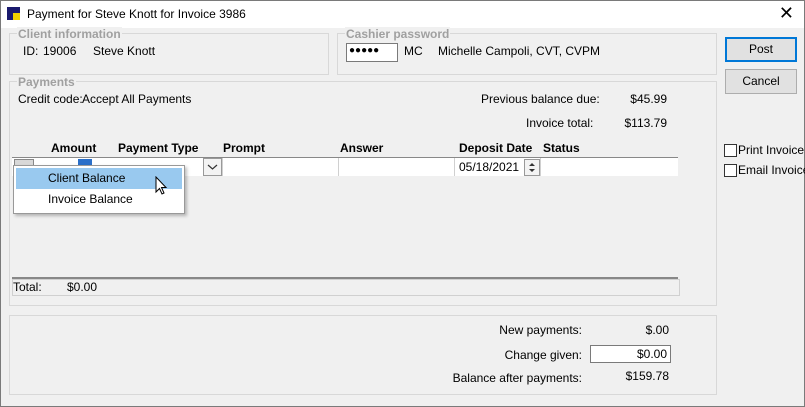 The height and width of the screenshot is (407, 805). Describe the element at coordinates (136, 14) in the screenshot. I see `window-title: Payment for Steve Knott for Invoice 3986` at that location.